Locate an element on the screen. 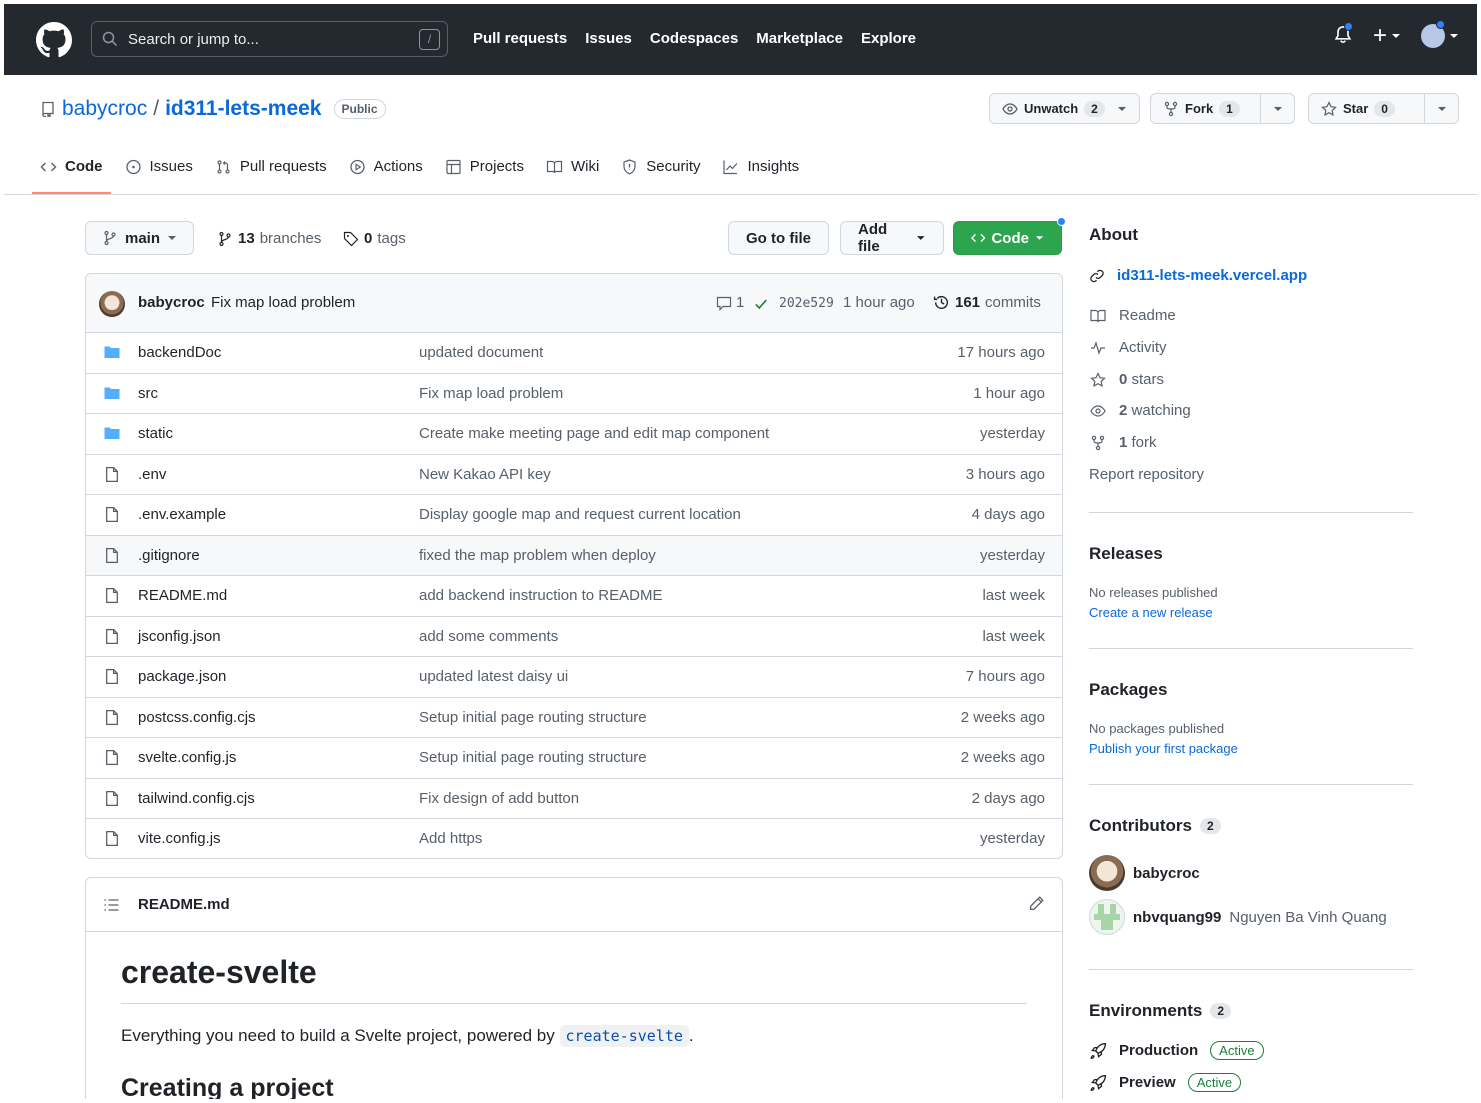  github-logo-icon is located at coordinates (54, 40).